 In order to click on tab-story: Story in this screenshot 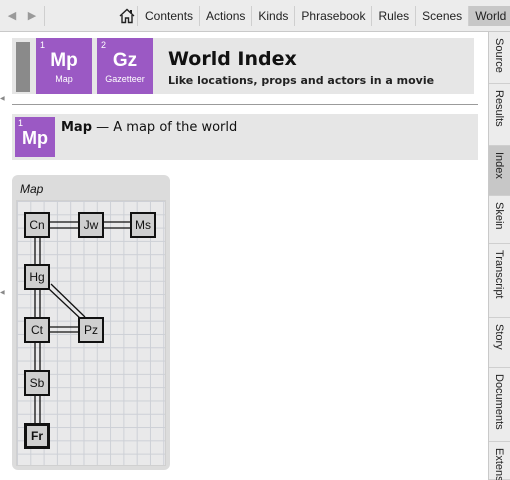, I will do `click(499, 343)`.